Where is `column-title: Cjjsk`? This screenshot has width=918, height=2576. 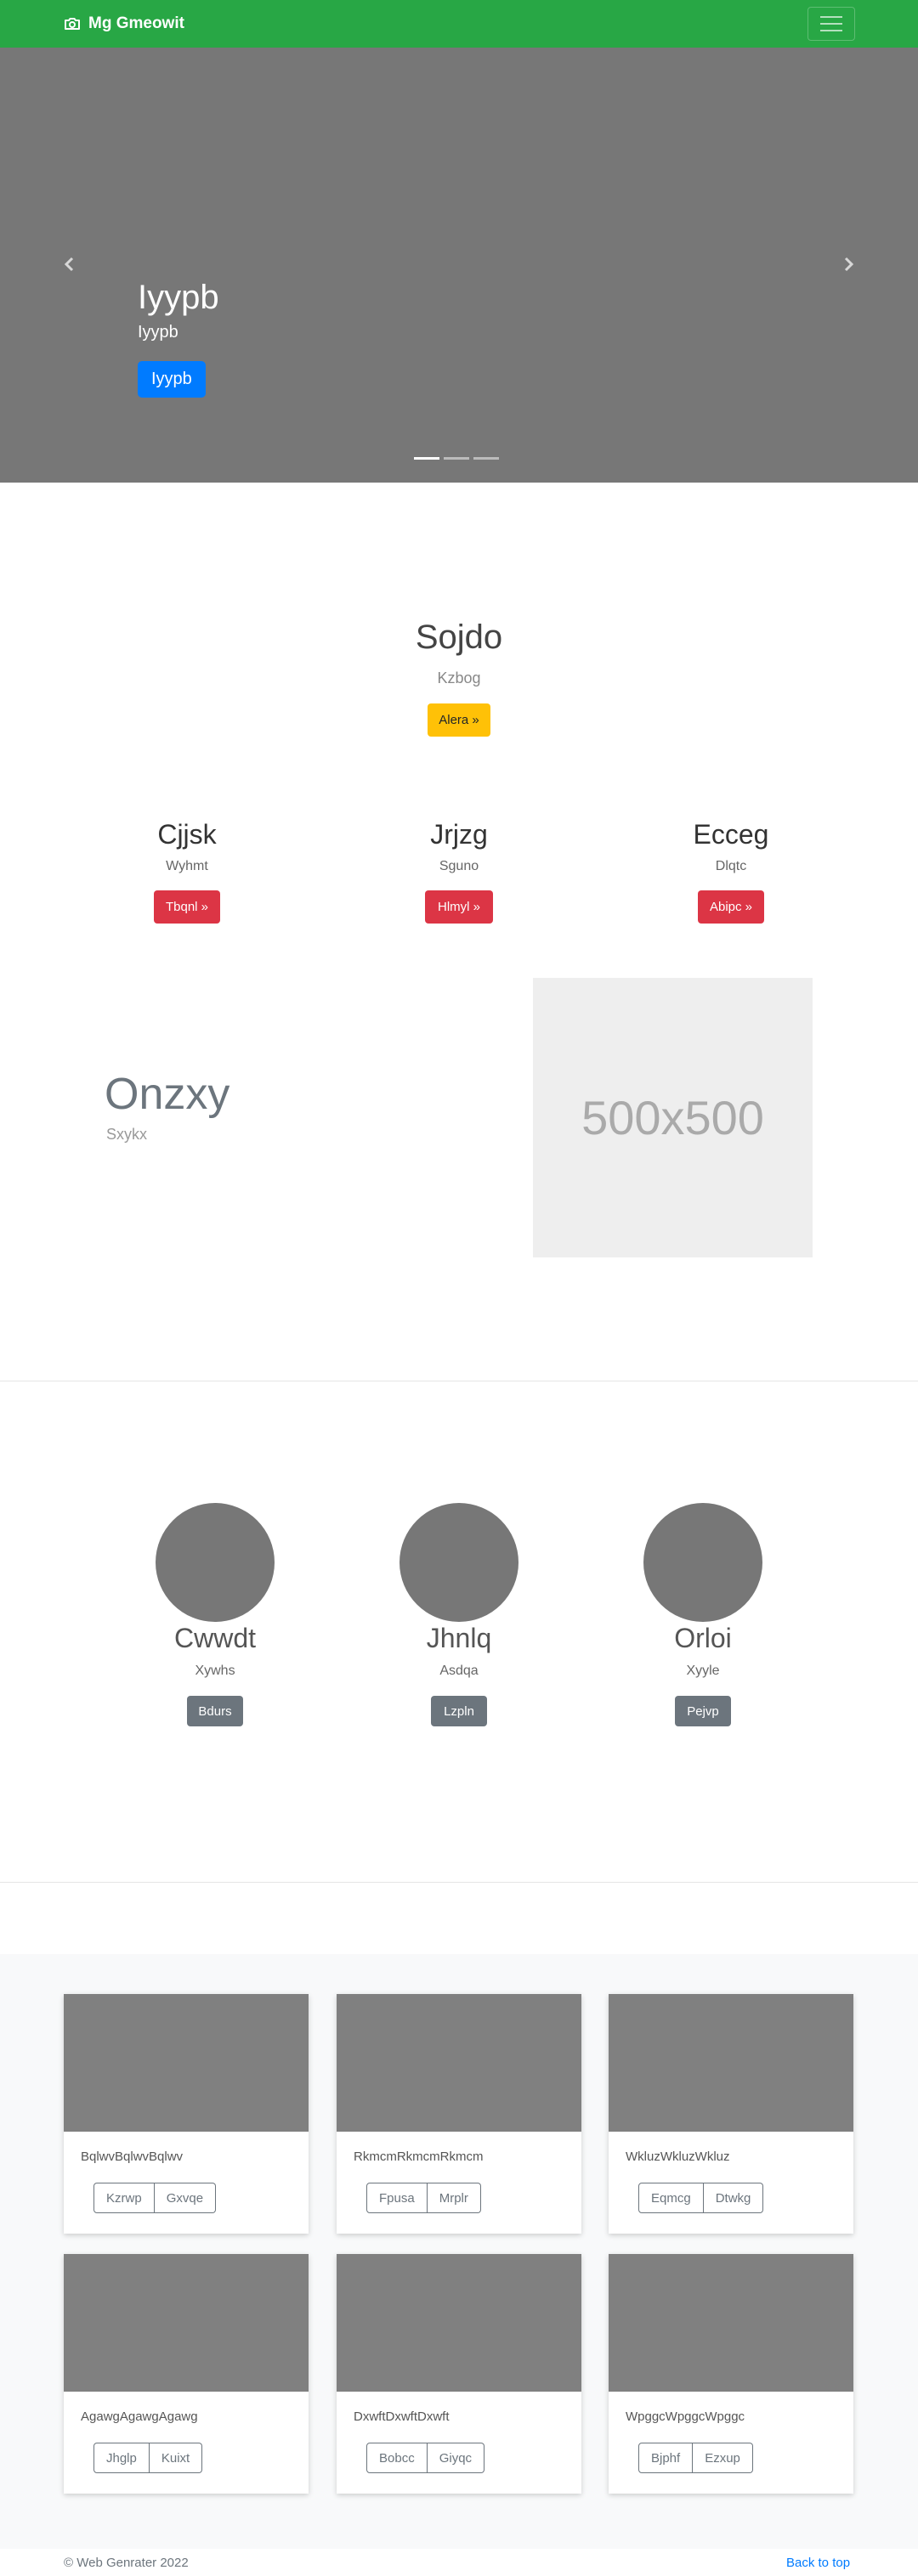 column-title: Cjjsk is located at coordinates (187, 834).